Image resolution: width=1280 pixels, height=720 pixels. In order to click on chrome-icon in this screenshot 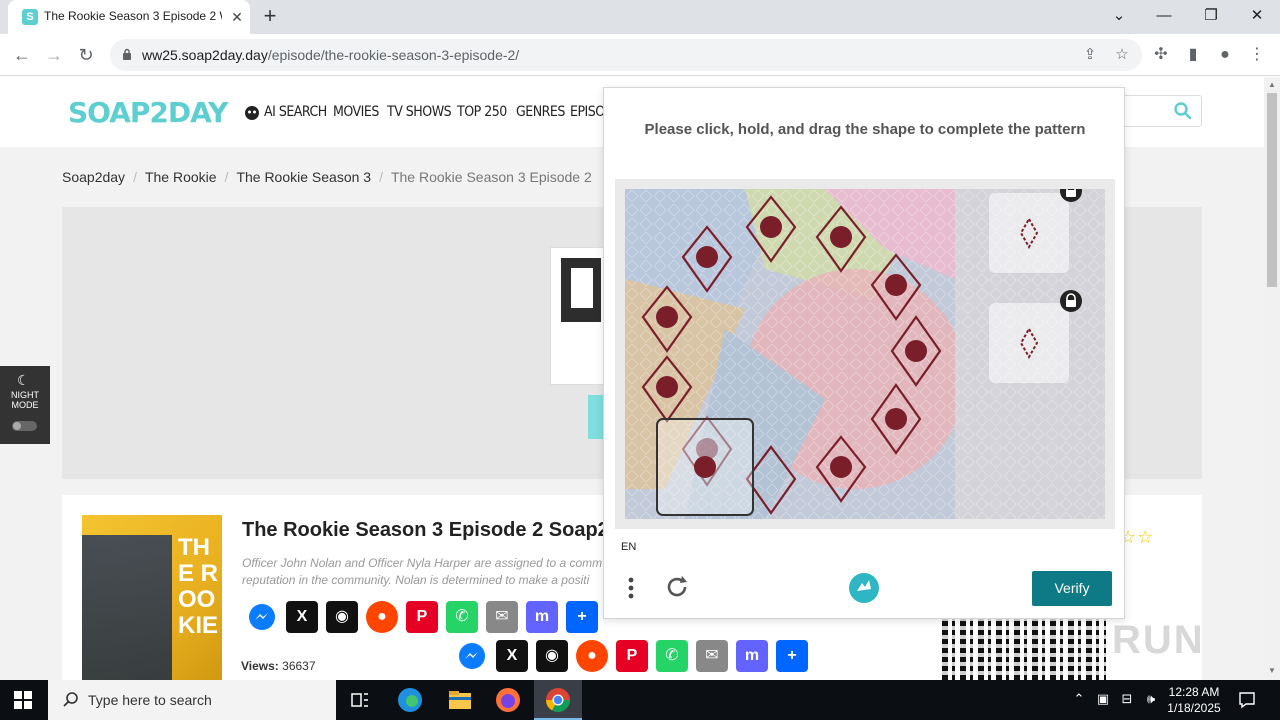, I will do `click(558, 700)`.